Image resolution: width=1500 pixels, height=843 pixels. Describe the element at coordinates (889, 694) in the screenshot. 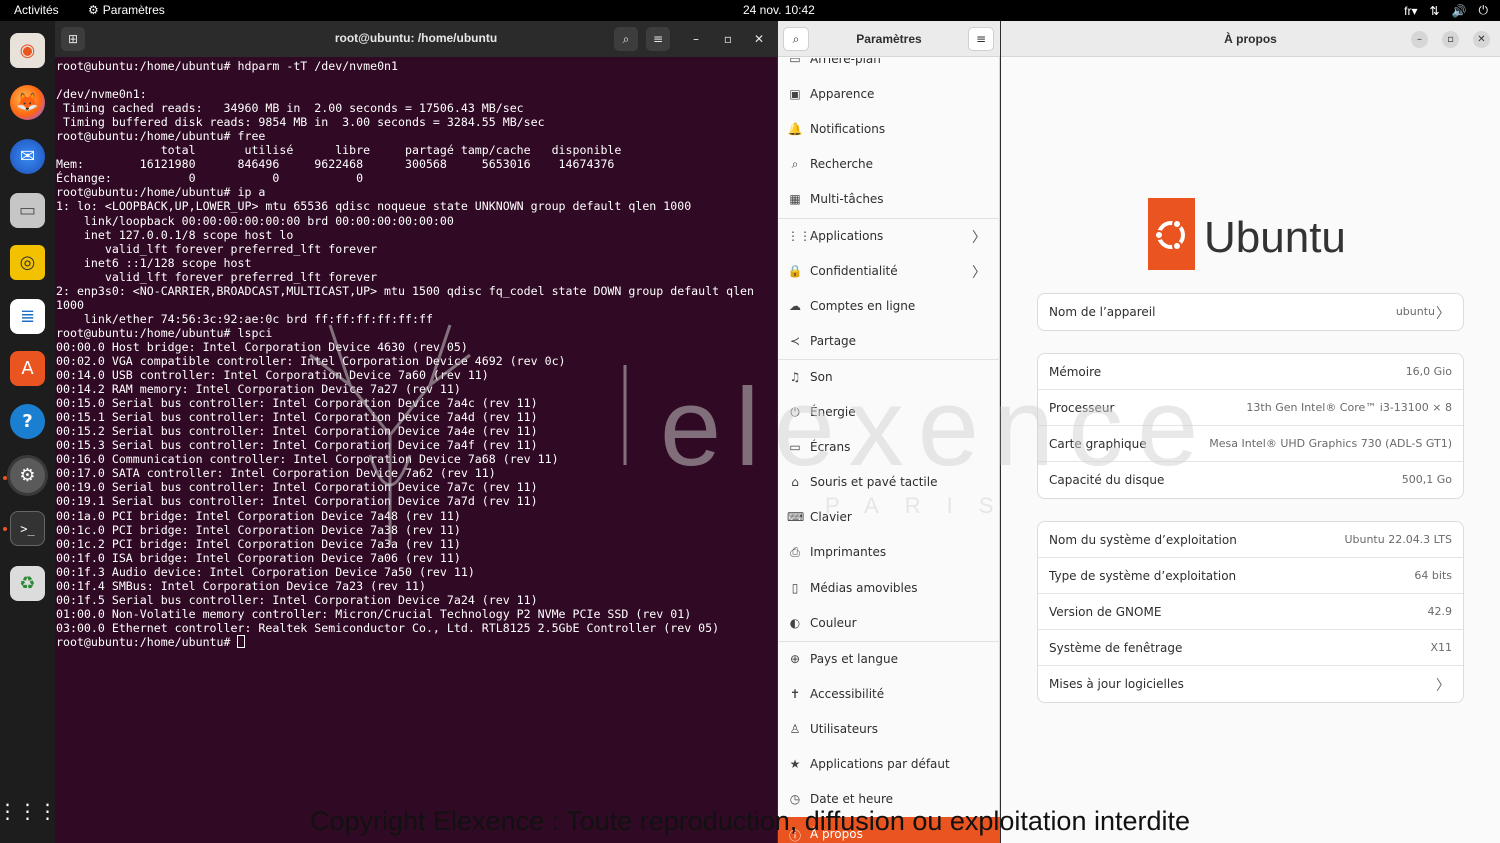

I see `sidebar-item-accessibility: ✝ Accessibilité` at that location.